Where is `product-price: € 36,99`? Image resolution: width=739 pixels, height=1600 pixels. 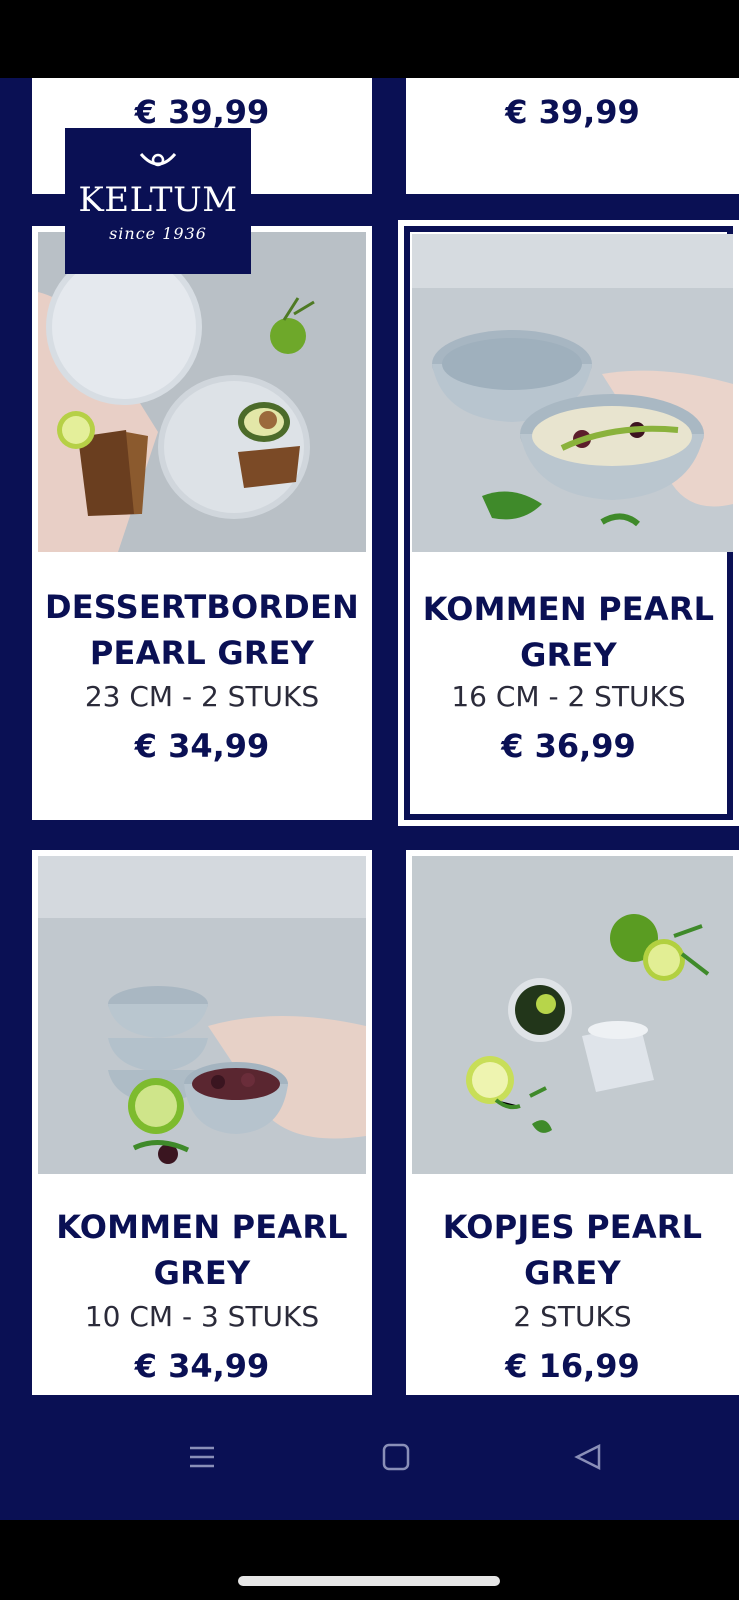
product-price: € 36,99 is located at coordinates (568, 746).